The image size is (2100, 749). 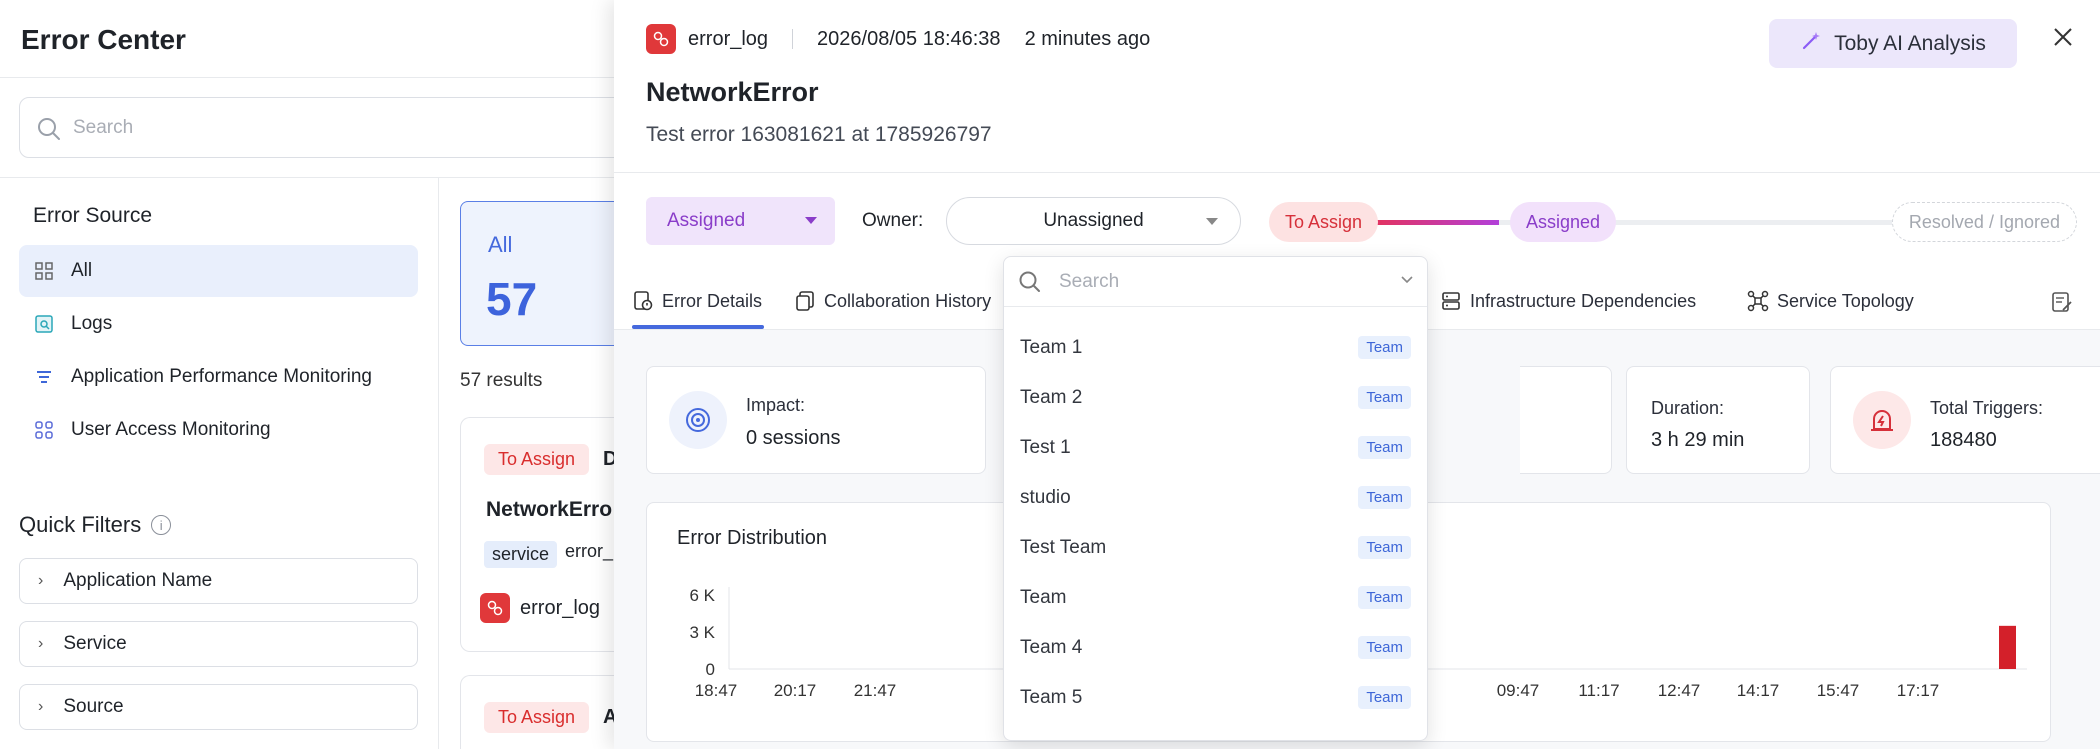 I want to click on step-to-assign: To Assign, so click(x=1324, y=222).